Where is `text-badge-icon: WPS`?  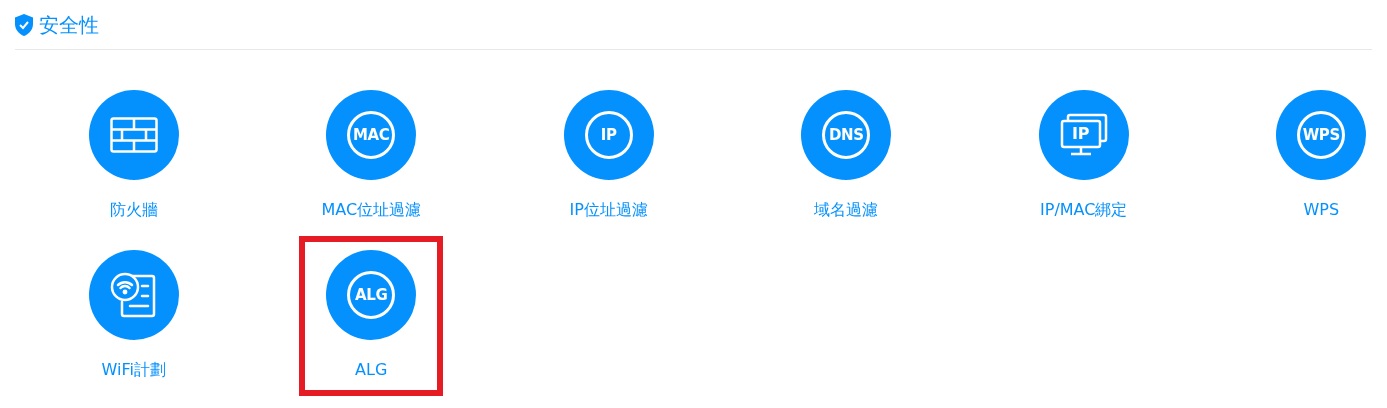
text-badge-icon: WPS is located at coordinates (1321, 135).